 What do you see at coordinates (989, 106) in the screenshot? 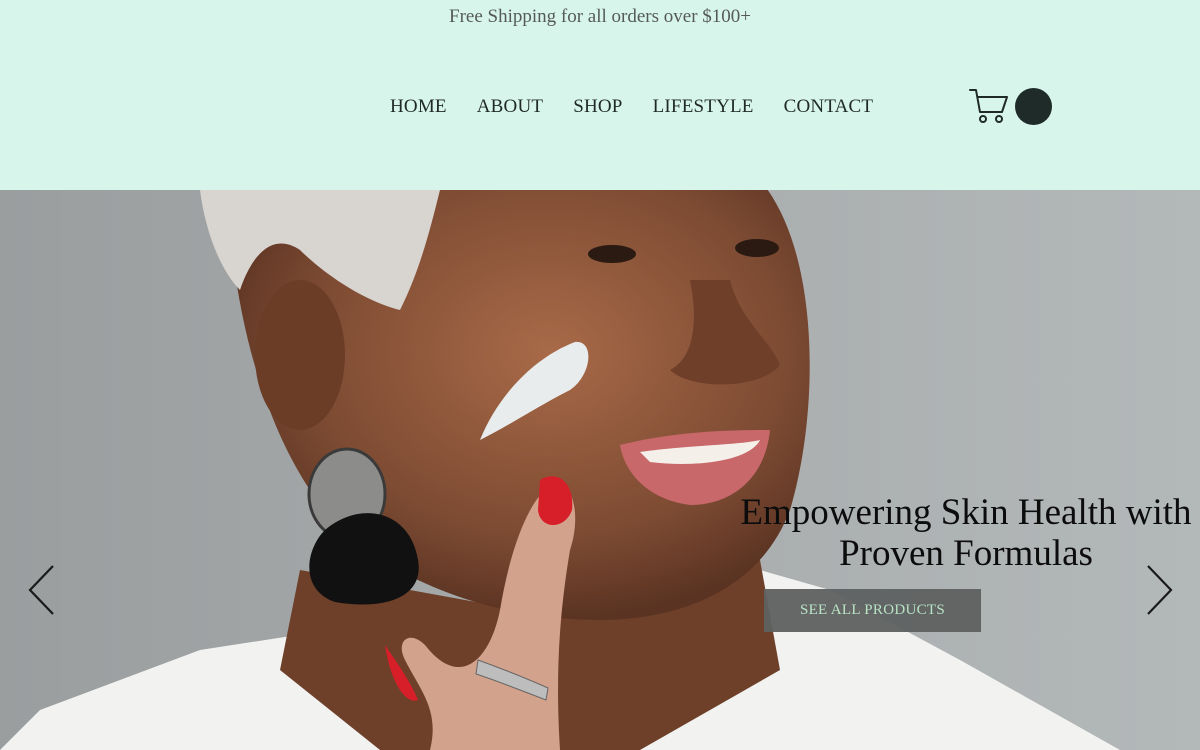
I see `cart-icon` at bounding box center [989, 106].